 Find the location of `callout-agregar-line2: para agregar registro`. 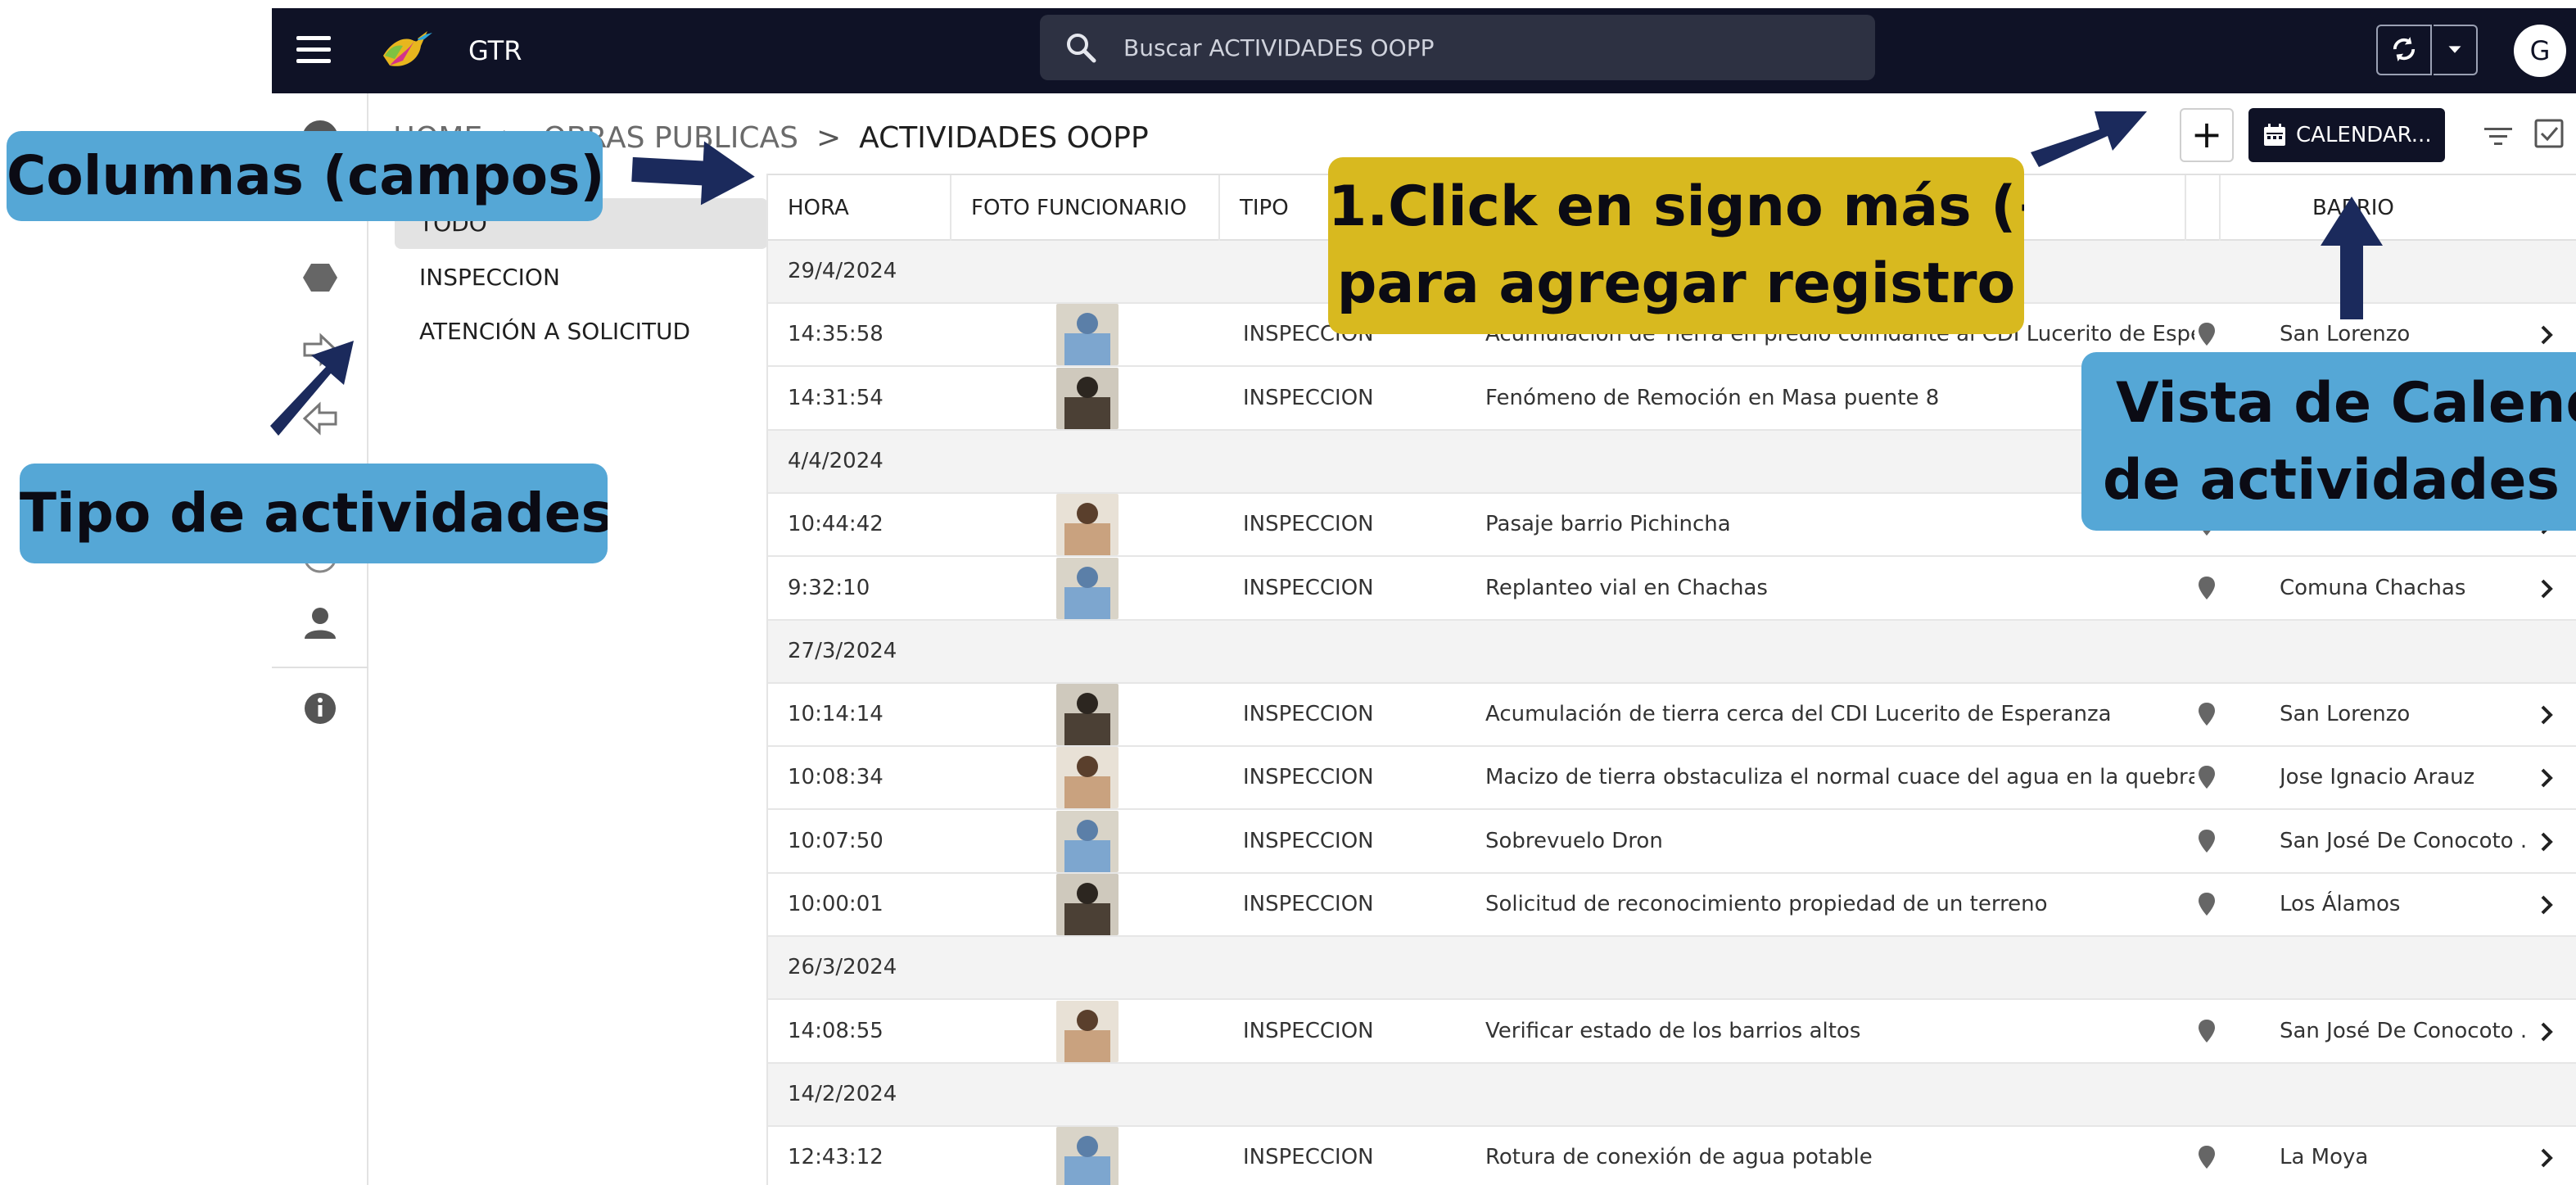

callout-agregar-line2: para agregar registro is located at coordinates (1676, 283).